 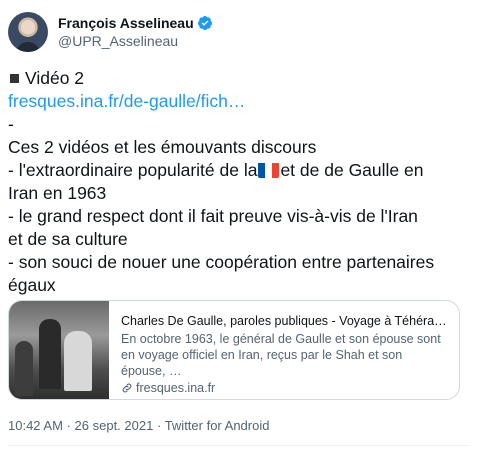 What do you see at coordinates (114, 425) in the screenshot?
I see `tweet-date: 26 sept. 2021` at bounding box center [114, 425].